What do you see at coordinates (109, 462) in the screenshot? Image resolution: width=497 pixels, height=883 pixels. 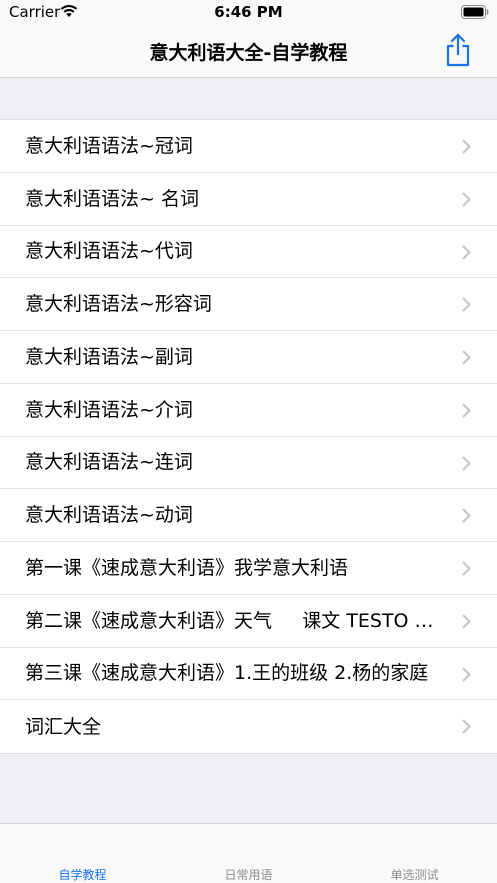 I see `list-item-label: 意大利语语法~连词` at bounding box center [109, 462].